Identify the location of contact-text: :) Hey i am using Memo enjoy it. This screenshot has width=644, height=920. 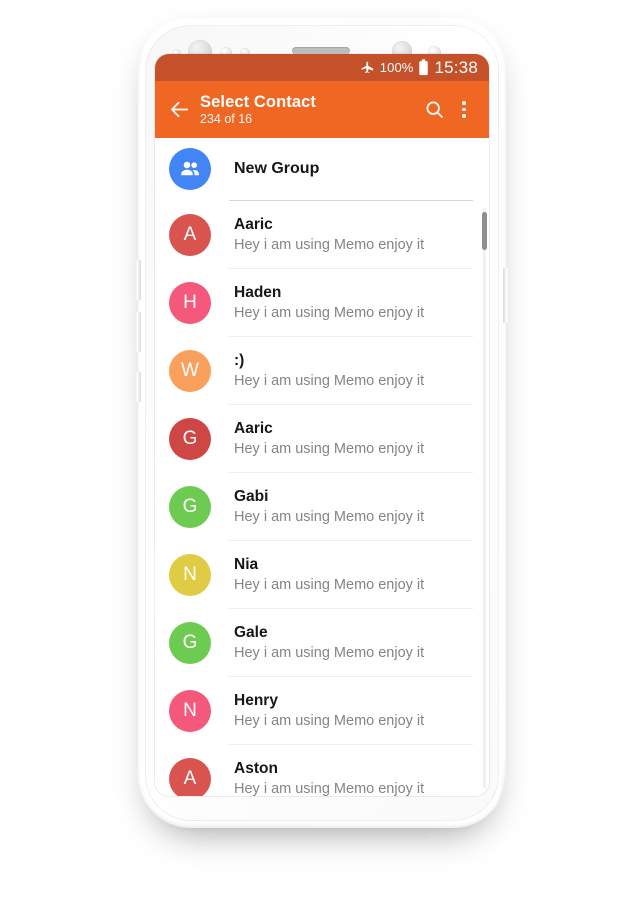
(329, 370).